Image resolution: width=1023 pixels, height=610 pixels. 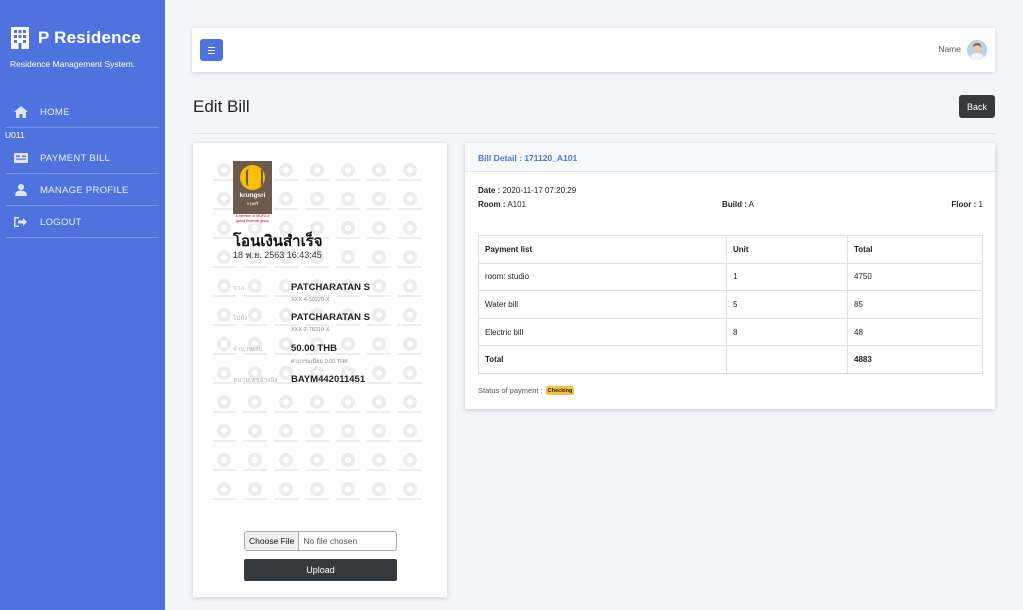 What do you see at coordinates (602, 277) in the screenshot?
I see `table-cell: room: studio` at bounding box center [602, 277].